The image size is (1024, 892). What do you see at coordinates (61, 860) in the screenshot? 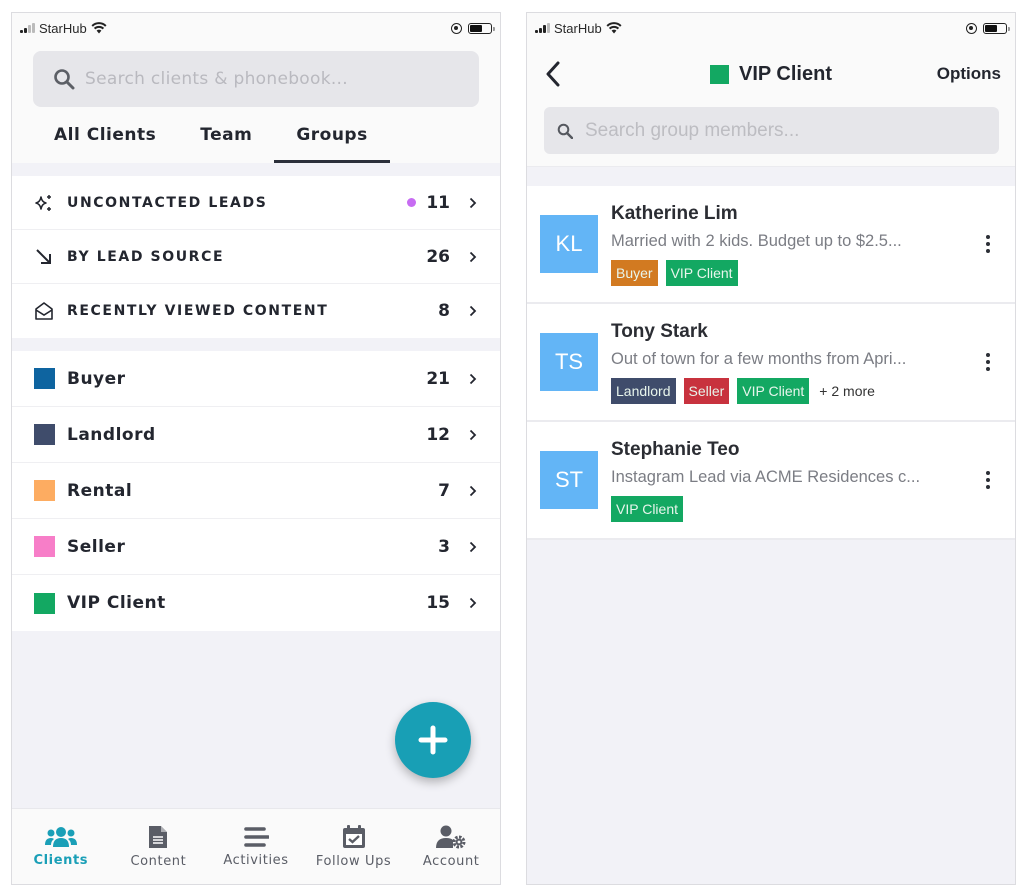
I see `nav-label: Clients` at bounding box center [61, 860].